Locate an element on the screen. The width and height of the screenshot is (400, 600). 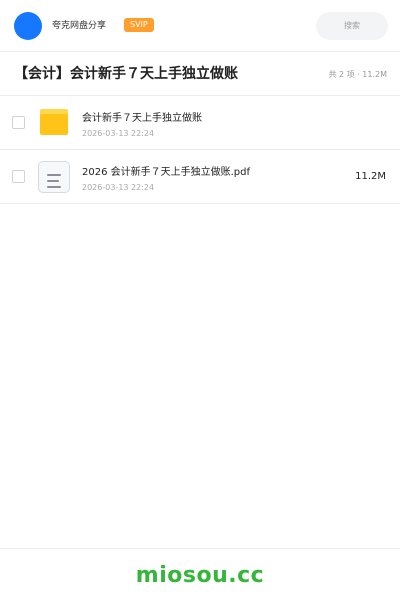
footer: miosou.cc is located at coordinates (200, 574).